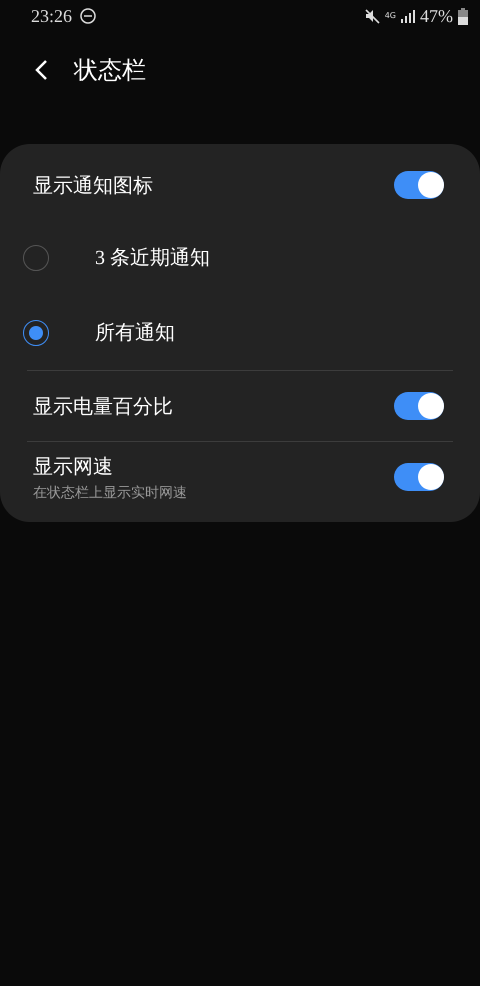 Image resolution: width=480 pixels, height=986 pixels. I want to click on radio-label: 3 条近期通知, so click(152, 258).